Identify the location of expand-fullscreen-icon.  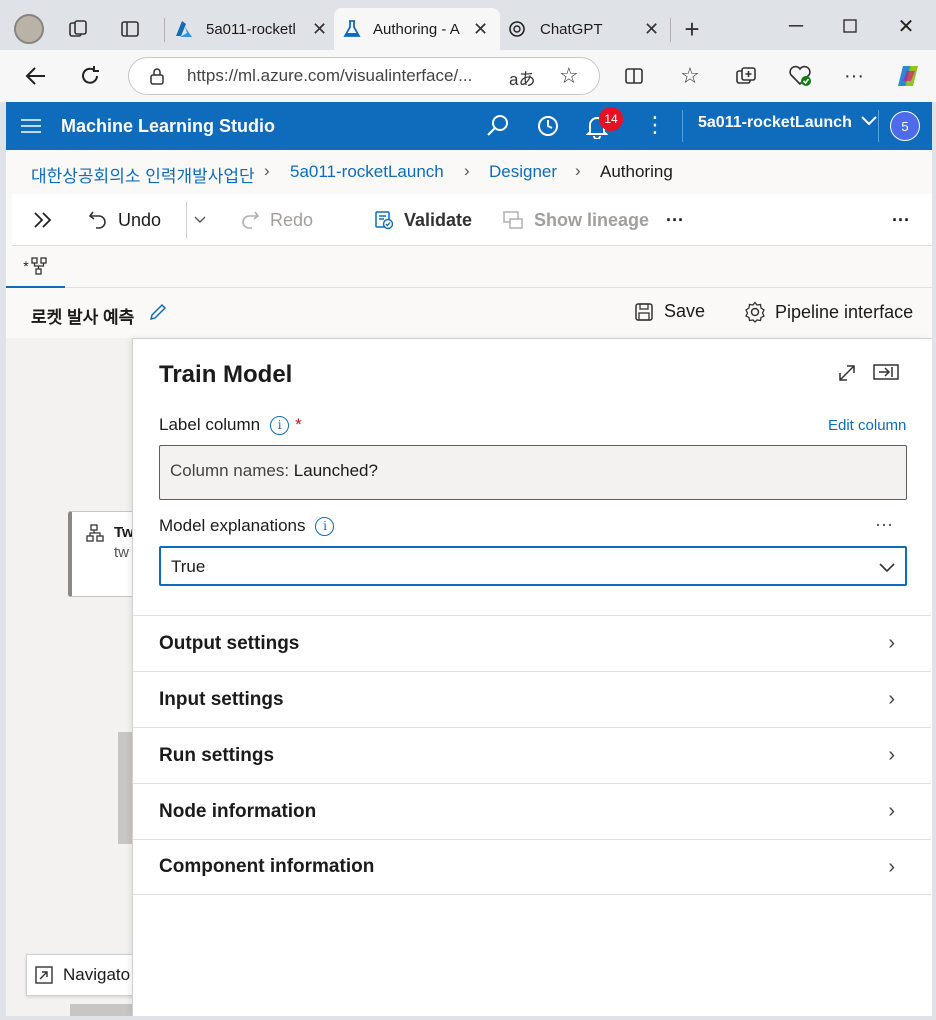
(847, 375).